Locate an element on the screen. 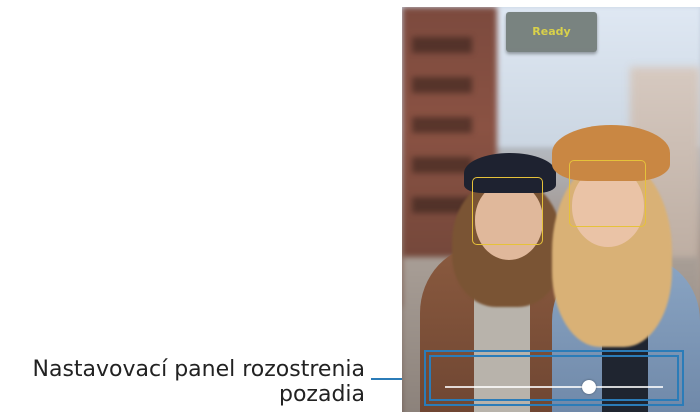 Image resolution: width=700 pixels, height=412 pixels. blur-slider-track is located at coordinates (554, 387).